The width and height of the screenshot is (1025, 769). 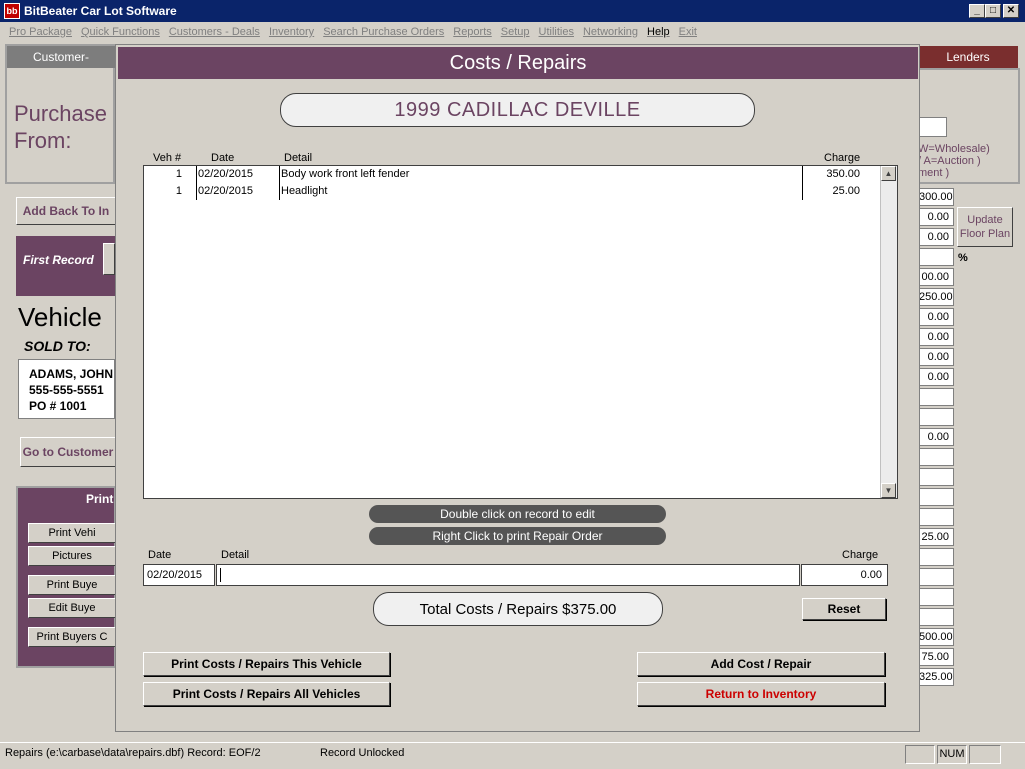 I want to click on buyer-name: ADAMS, JOHN, so click(x=71, y=374).